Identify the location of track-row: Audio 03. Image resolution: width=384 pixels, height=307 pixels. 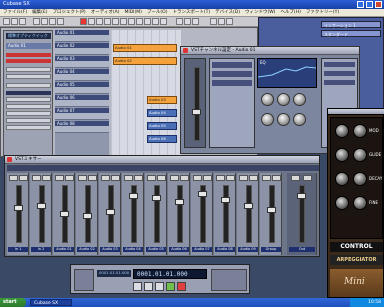
(82, 62).